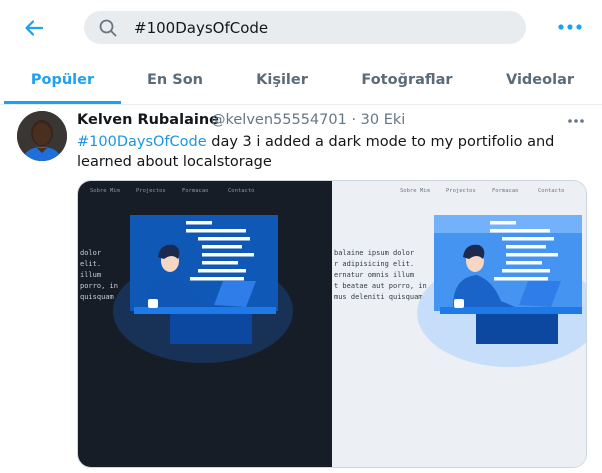  What do you see at coordinates (90, 275) in the screenshot?
I see `dark-hero-text: illum` at bounding box center [90, 275].